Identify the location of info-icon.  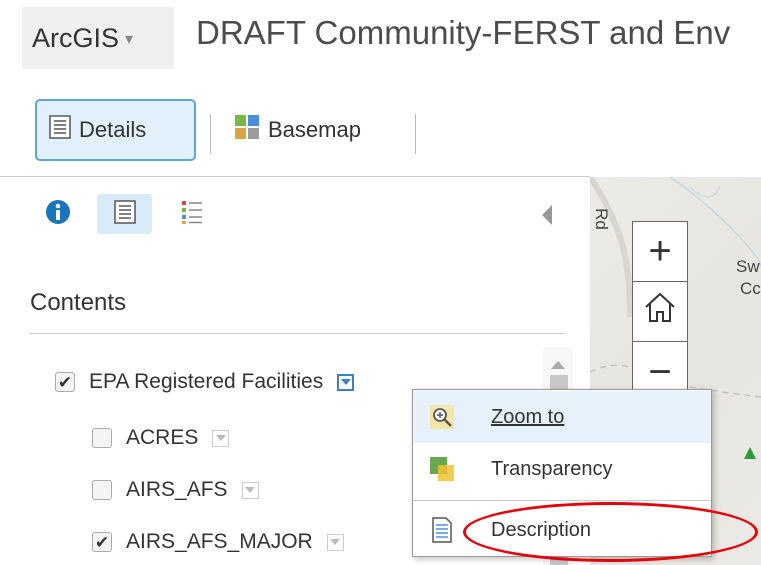
(58, 214).